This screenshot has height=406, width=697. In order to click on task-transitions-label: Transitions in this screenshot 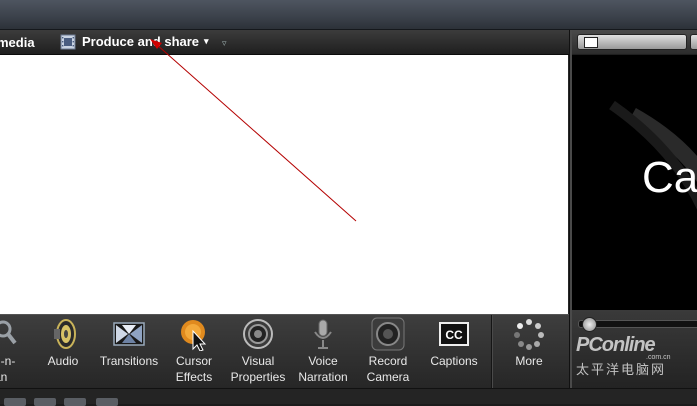, I will do `click(129, 361)`.